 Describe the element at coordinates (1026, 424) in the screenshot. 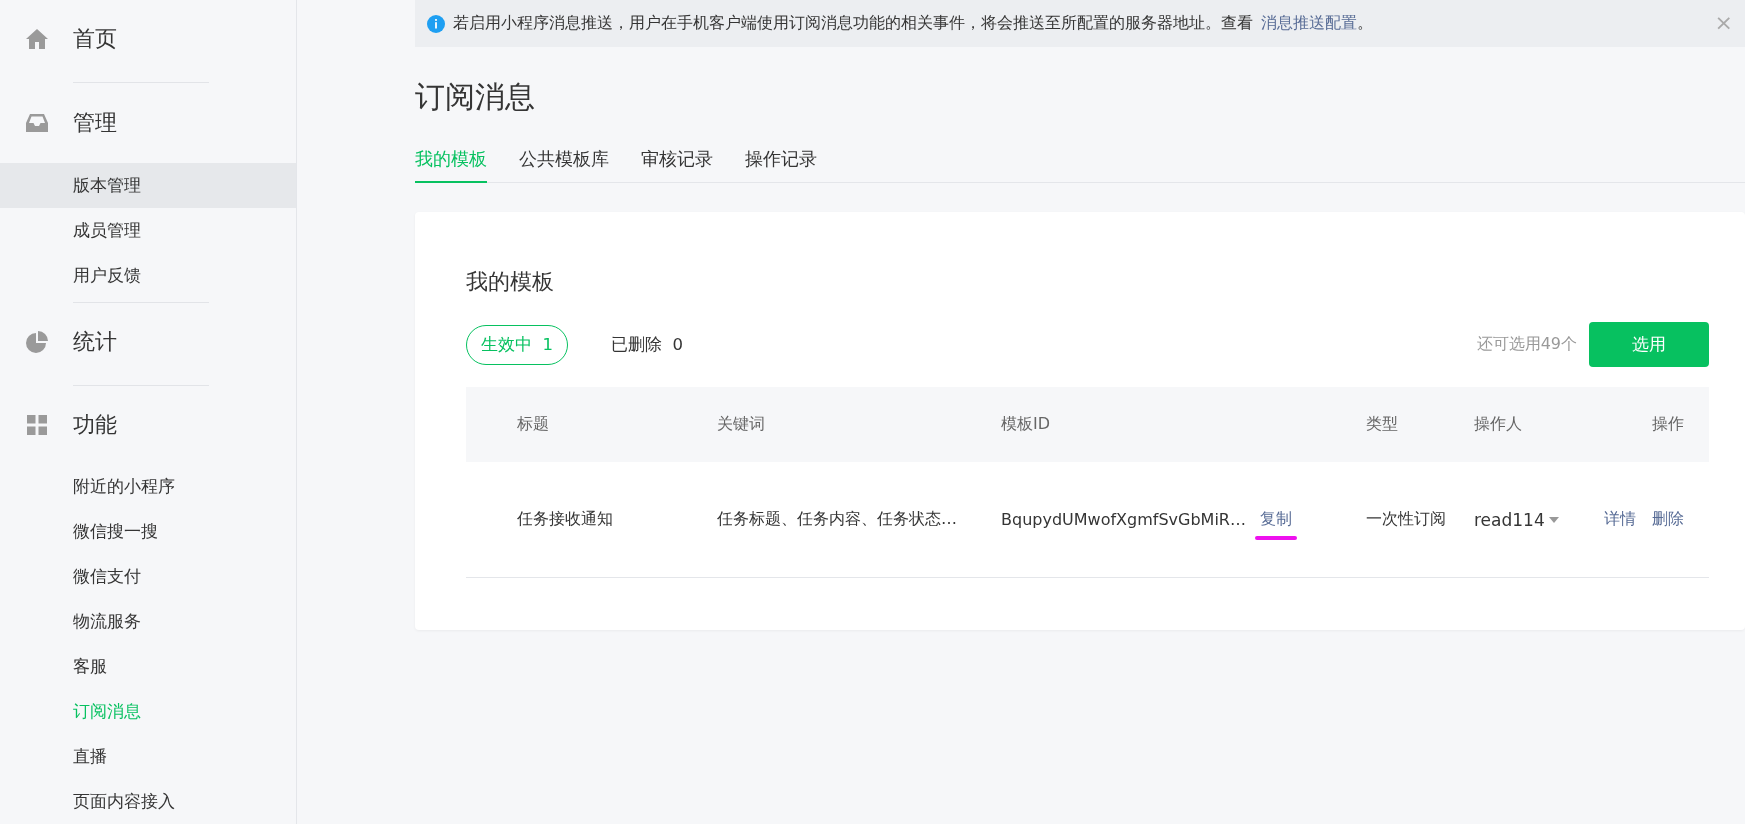

I see `column-header: 模板ID` at that location.